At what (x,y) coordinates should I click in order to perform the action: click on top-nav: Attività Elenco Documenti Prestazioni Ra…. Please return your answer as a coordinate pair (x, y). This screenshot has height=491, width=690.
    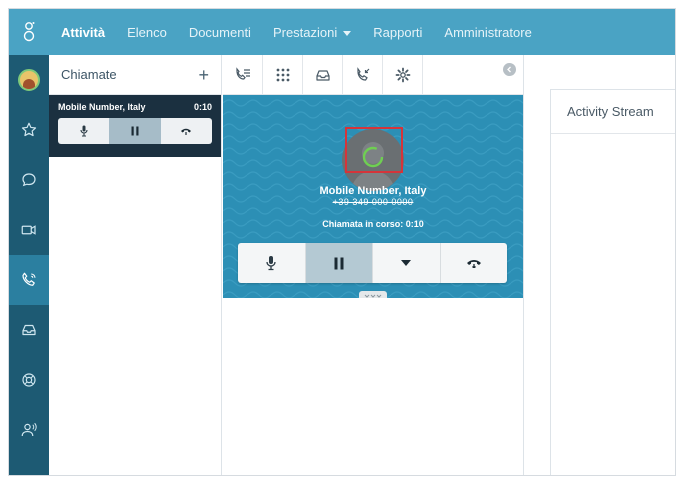
    Looking at the image, I should click on (342, 32).